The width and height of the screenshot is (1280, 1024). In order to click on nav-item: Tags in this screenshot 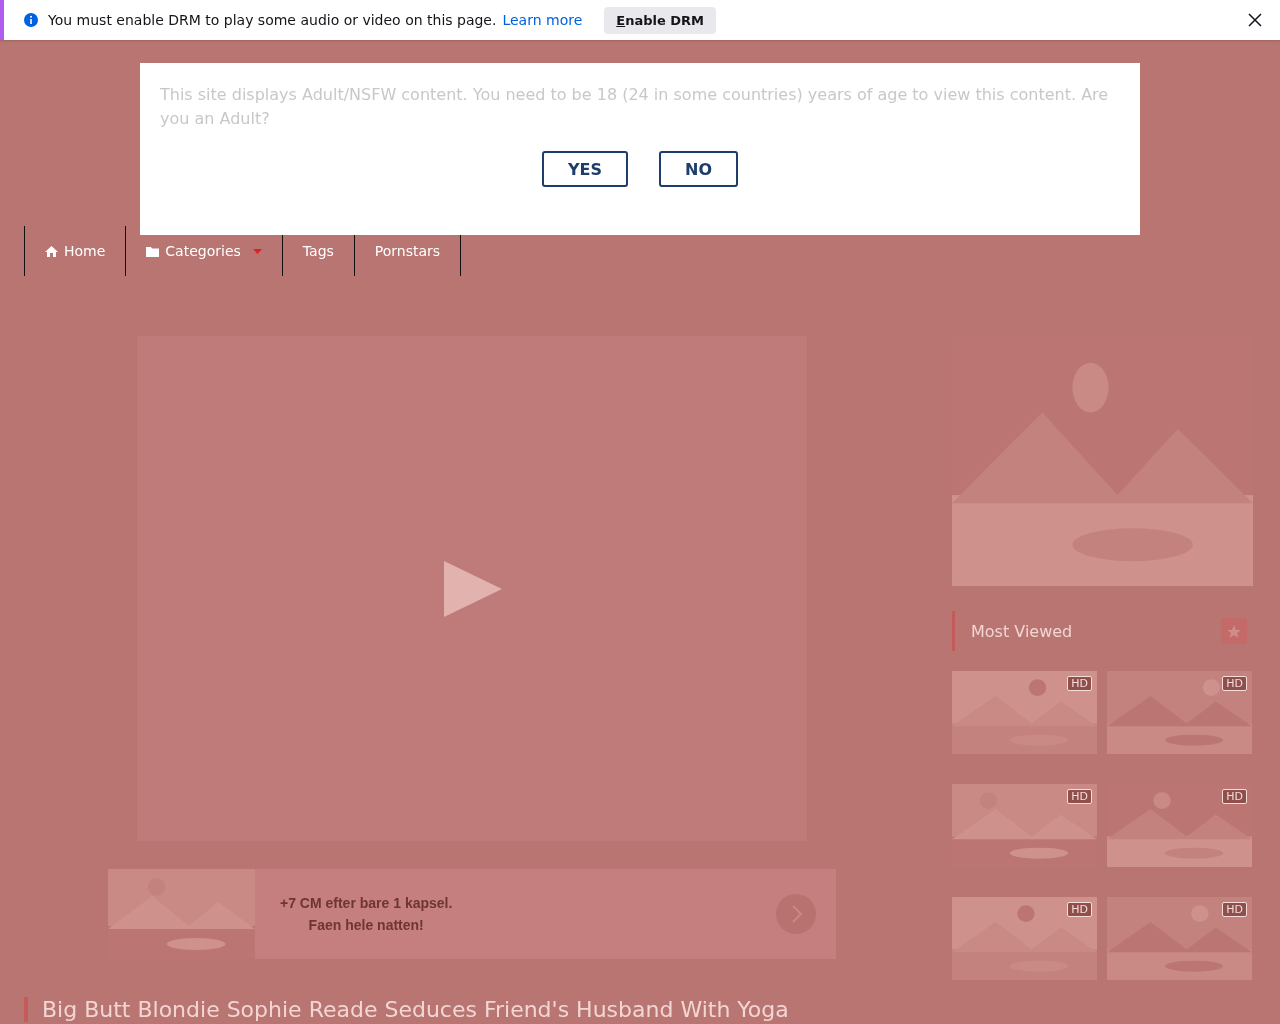, I will do `click(317, 251)`.